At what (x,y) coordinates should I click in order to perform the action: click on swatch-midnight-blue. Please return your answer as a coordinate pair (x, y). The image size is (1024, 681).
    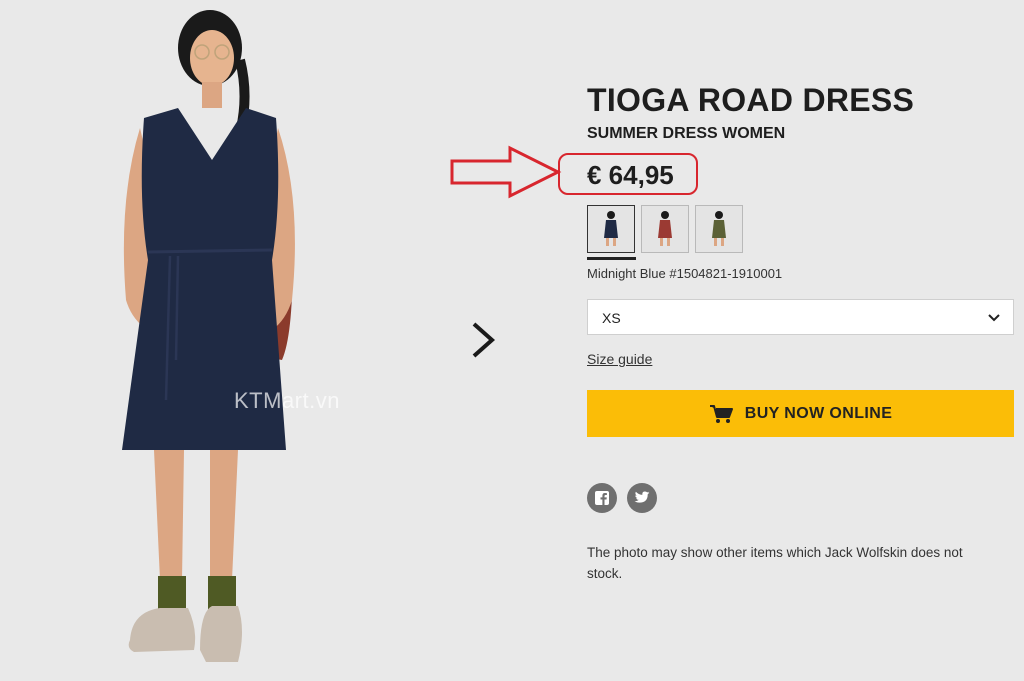
    Looking at the image, I should click on (611, 229).